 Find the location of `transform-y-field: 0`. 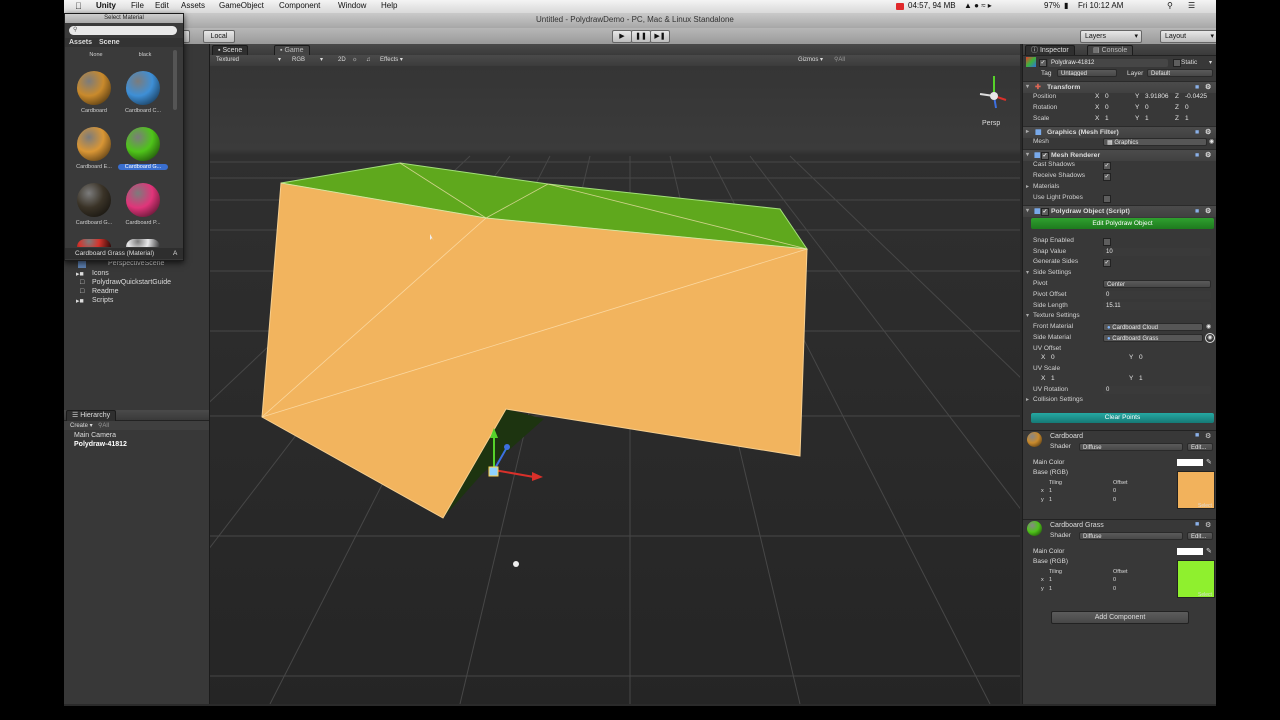

transform-y-field: 0 is located at coordinates (1147, 108).